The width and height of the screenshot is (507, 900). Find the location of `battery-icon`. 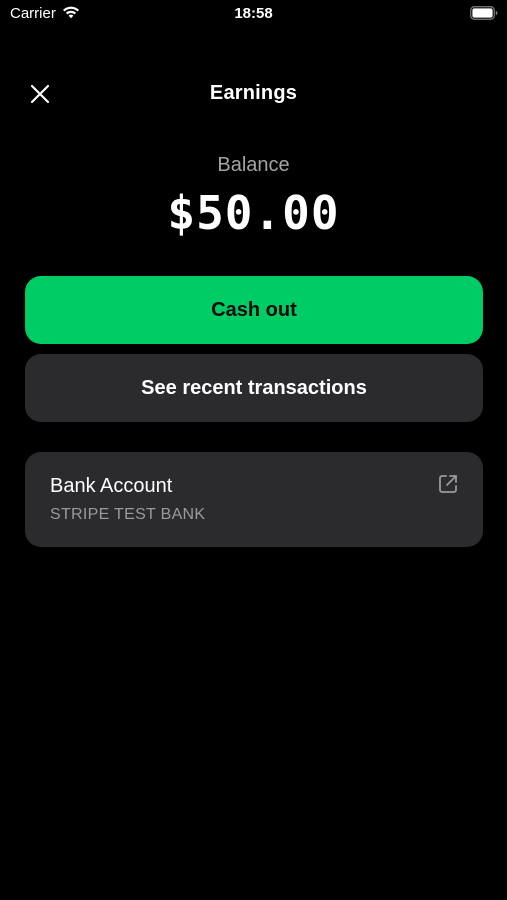

battery-icon is located at coordinates (484, 13).